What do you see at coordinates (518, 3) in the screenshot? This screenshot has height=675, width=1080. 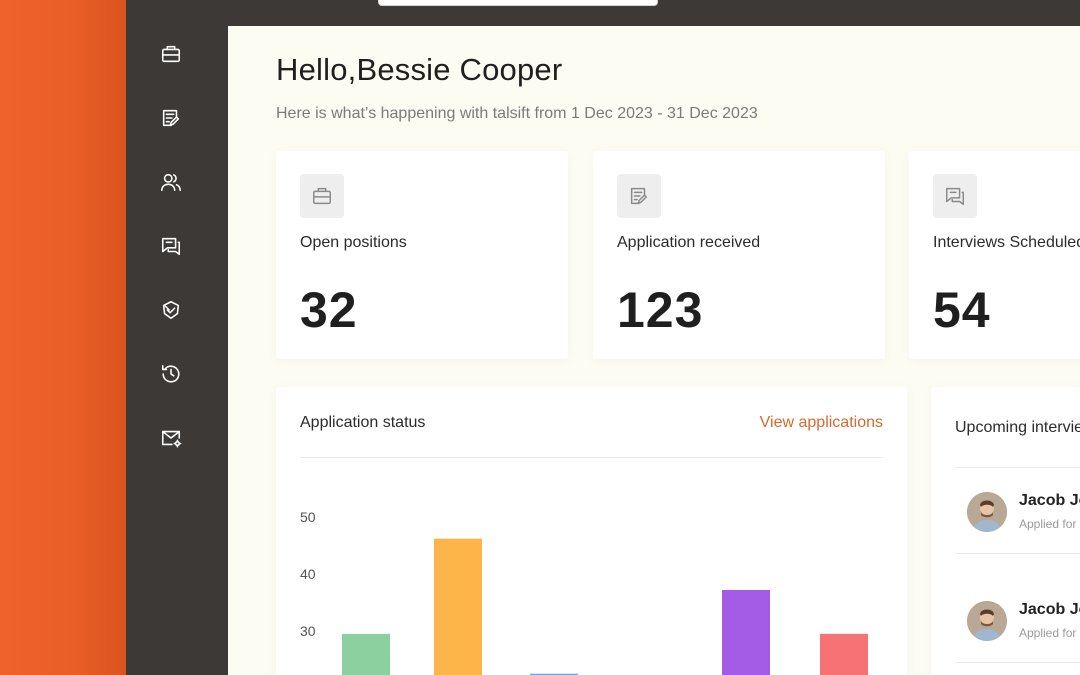 I see `search-input` at bounding box center [518, 3].